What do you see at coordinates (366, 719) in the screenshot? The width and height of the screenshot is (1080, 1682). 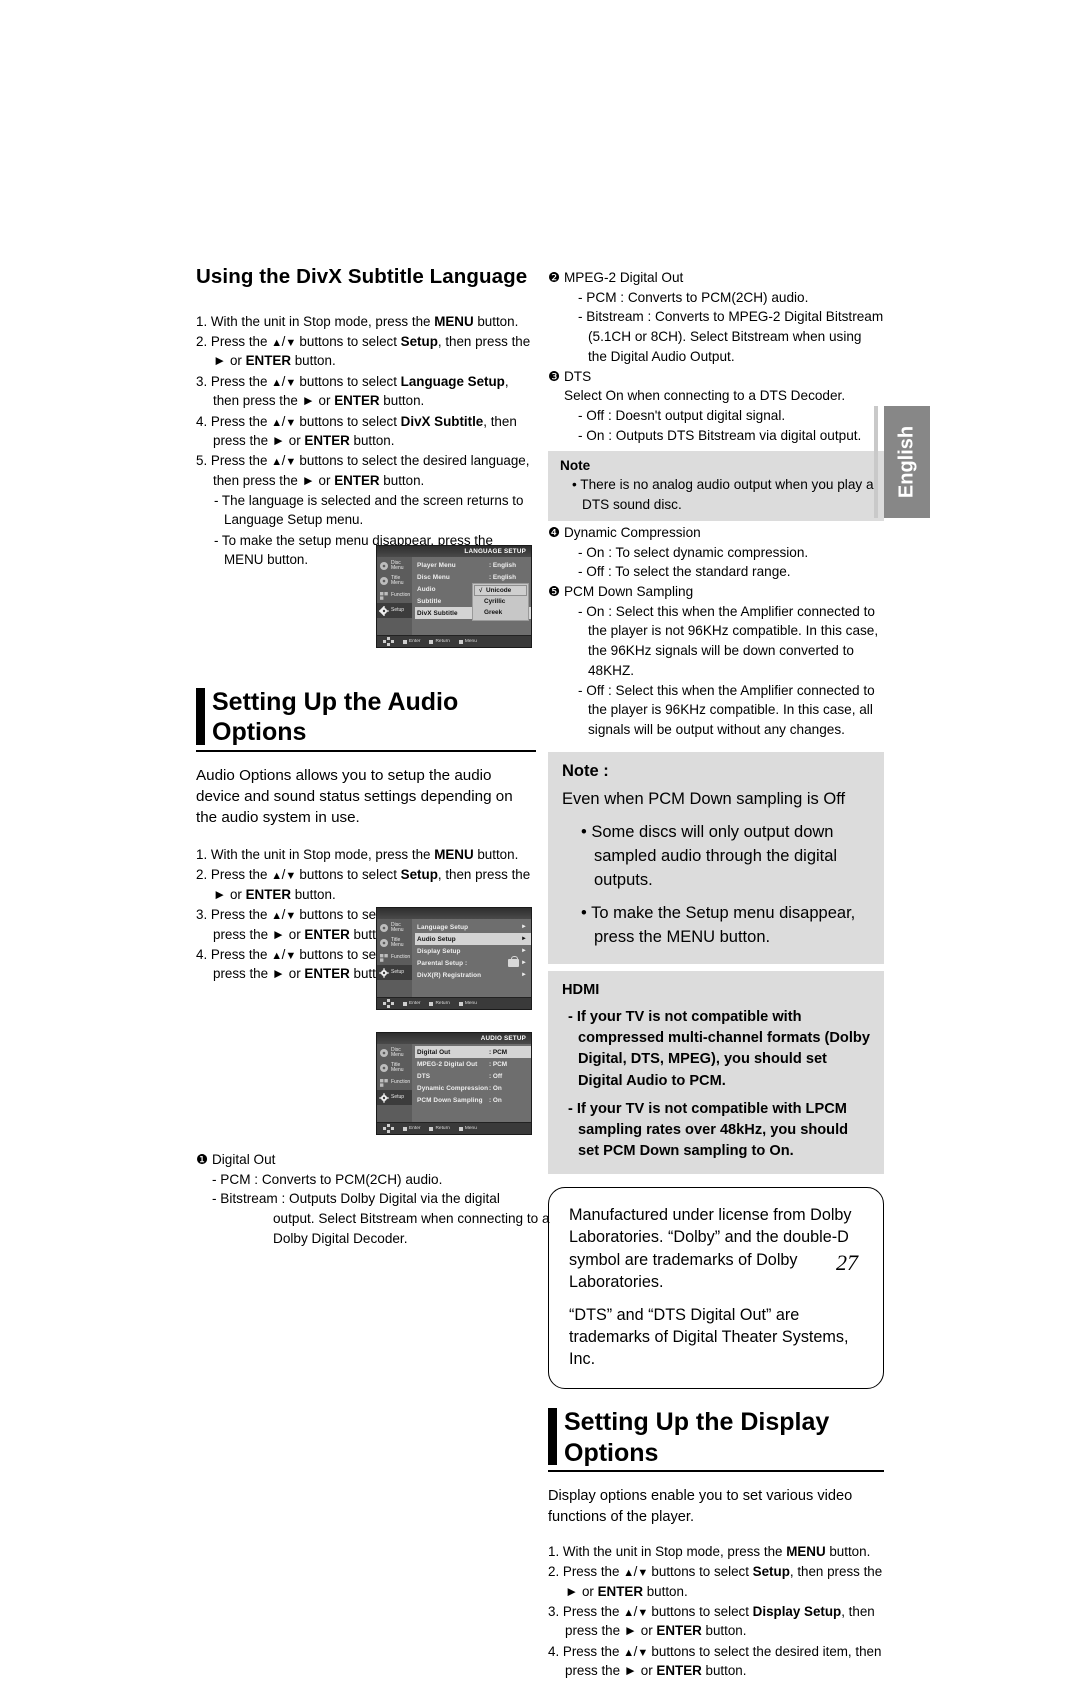 I see `audio-options-heading: Setting Up the Audio Options` at bounding box center [366, 719].